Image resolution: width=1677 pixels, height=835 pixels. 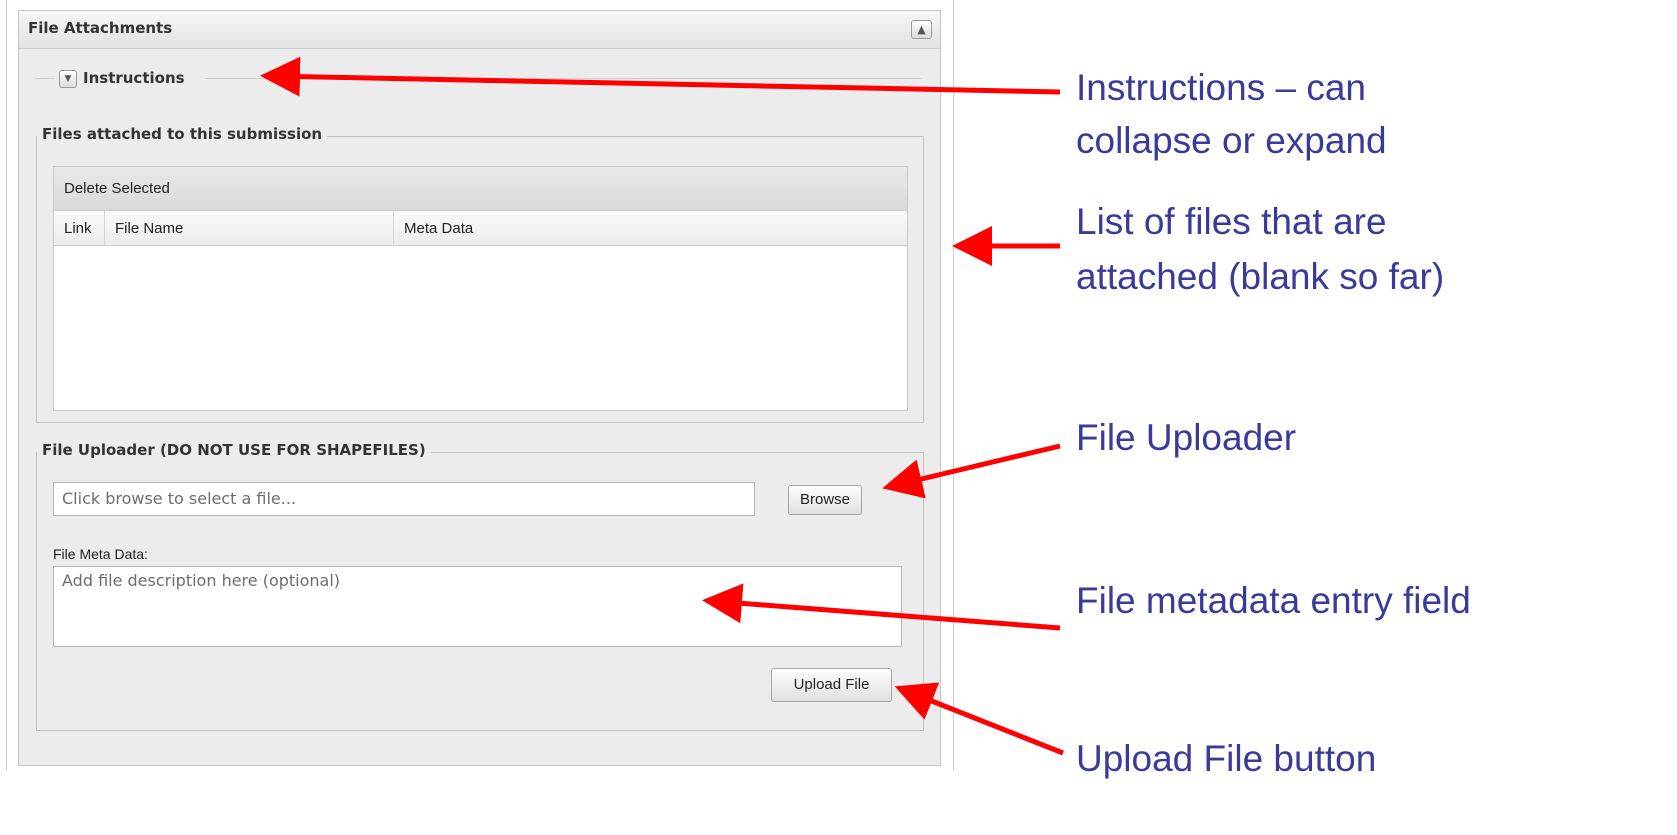 What do you see at coordinates (979, 719) in the screenshot?
I see `arrow-to-upload-button` at bounding box center [979, 719].